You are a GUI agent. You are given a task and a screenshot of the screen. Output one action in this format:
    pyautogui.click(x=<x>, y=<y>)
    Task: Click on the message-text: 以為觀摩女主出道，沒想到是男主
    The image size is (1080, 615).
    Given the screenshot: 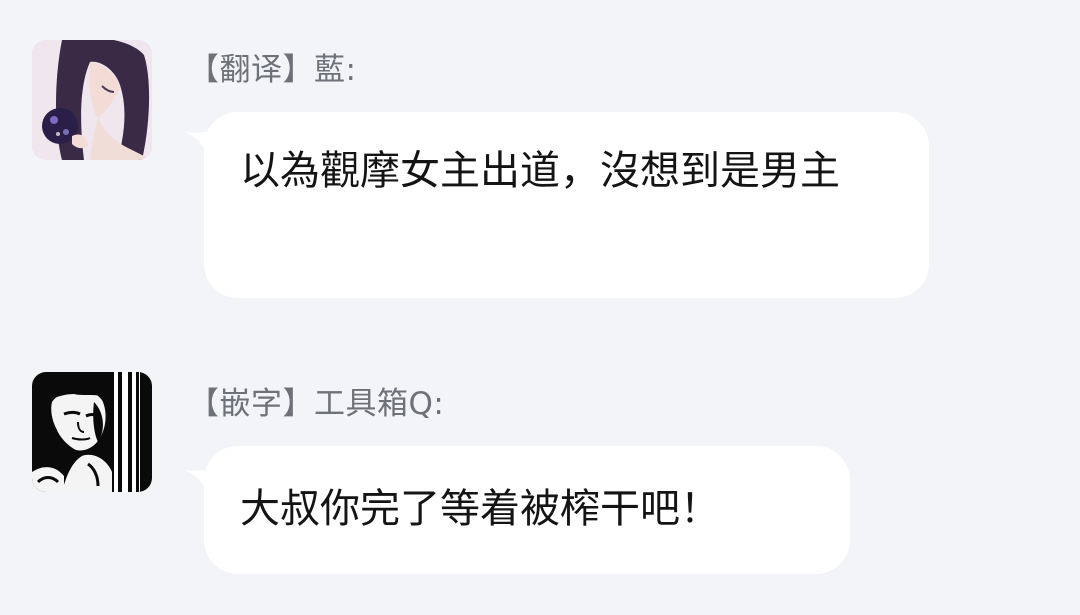 What is the action you would take?
    pyautogui.click(x=540, y=171)
    